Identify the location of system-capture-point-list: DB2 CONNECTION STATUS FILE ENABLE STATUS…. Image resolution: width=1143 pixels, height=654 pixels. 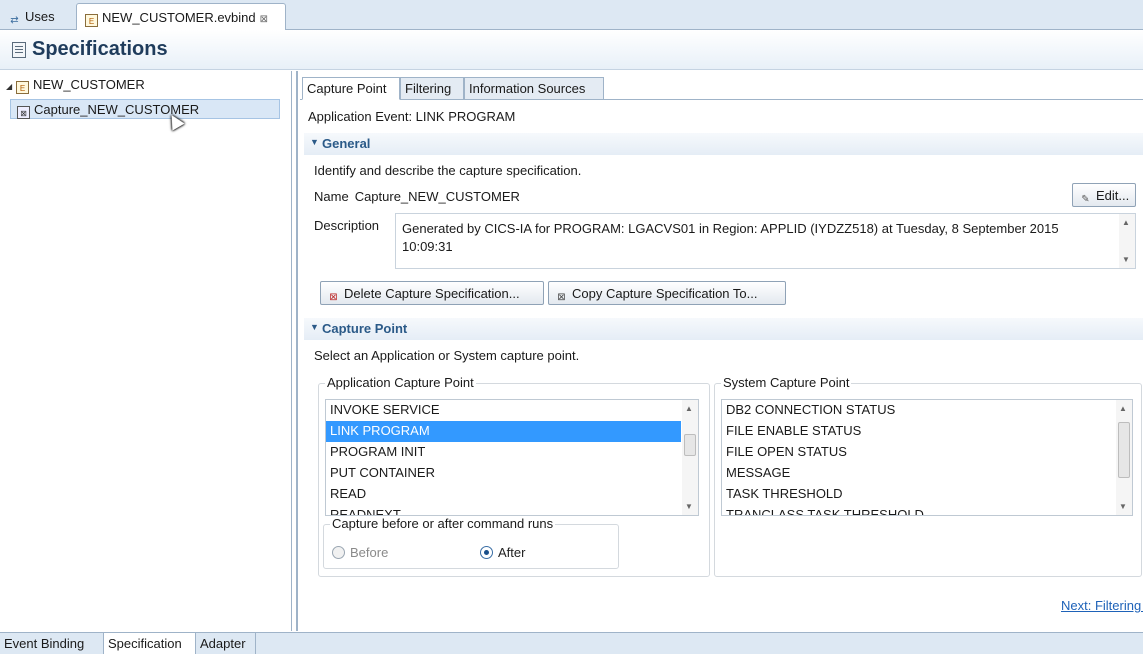
(927, 457).